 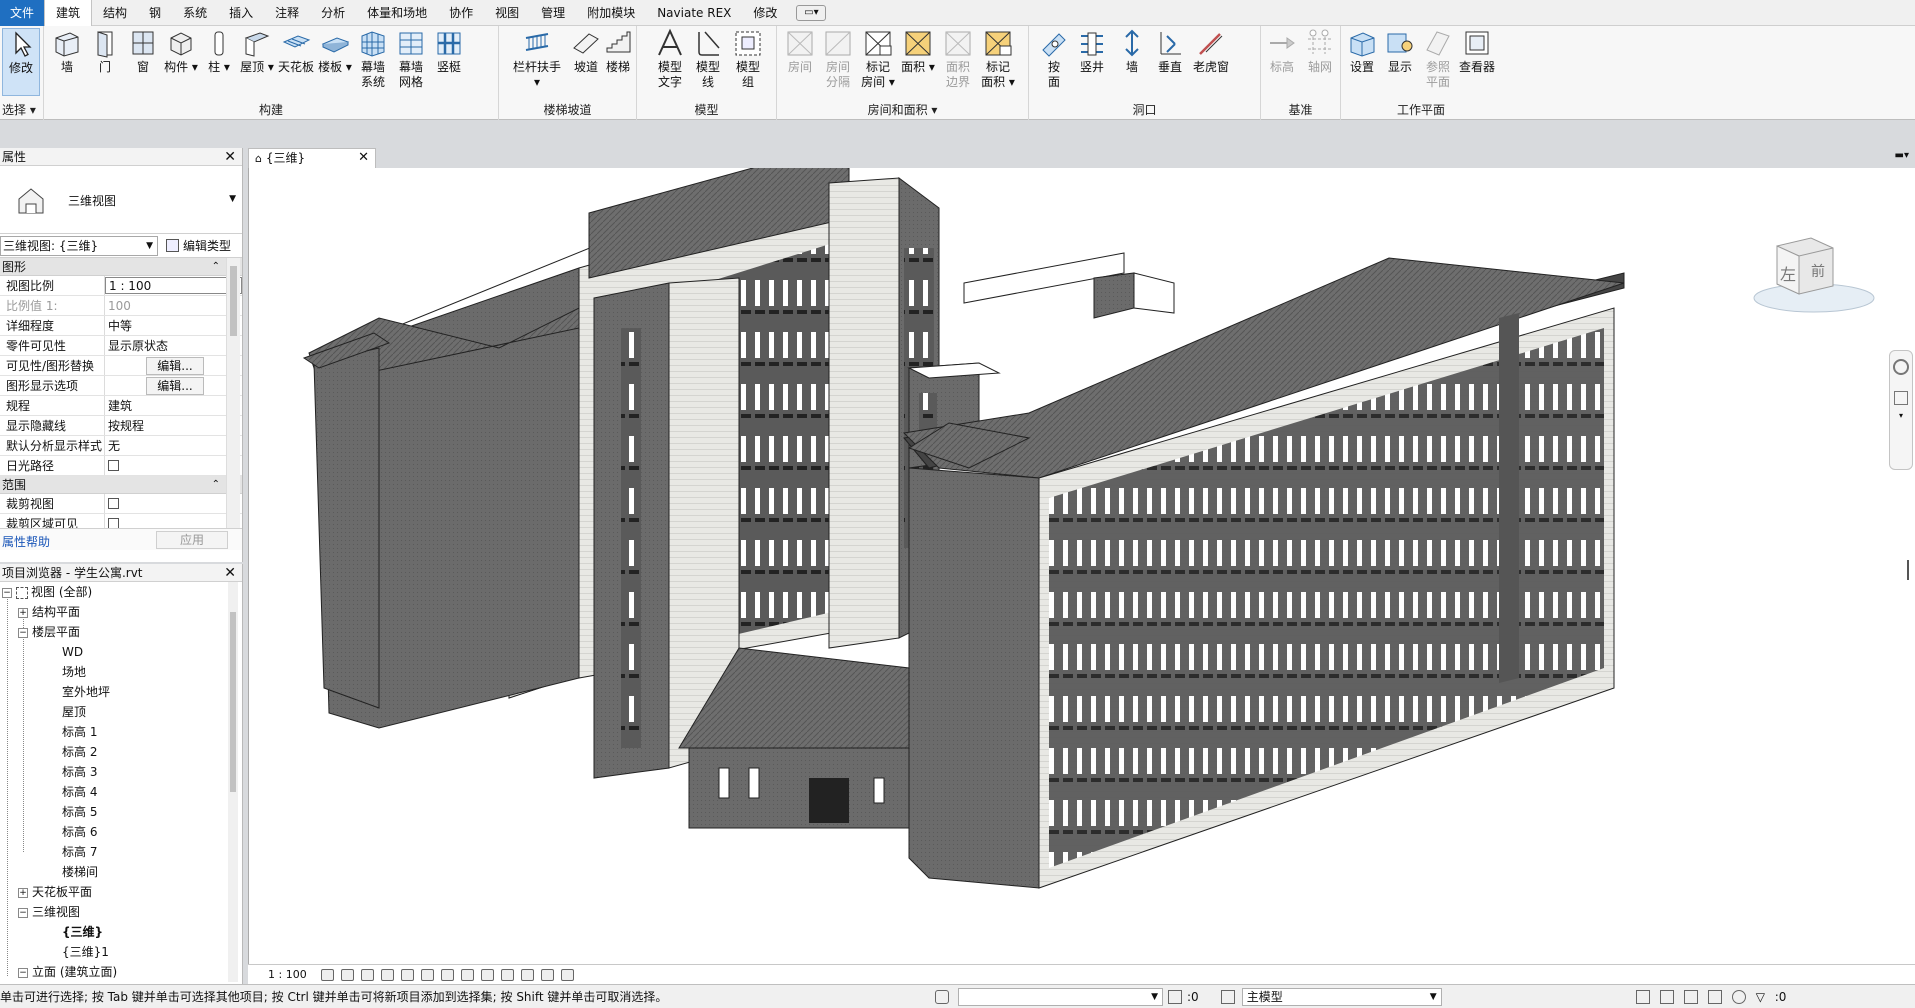 I want to click on select-underlay-icon, so click(x=1642, y=996).